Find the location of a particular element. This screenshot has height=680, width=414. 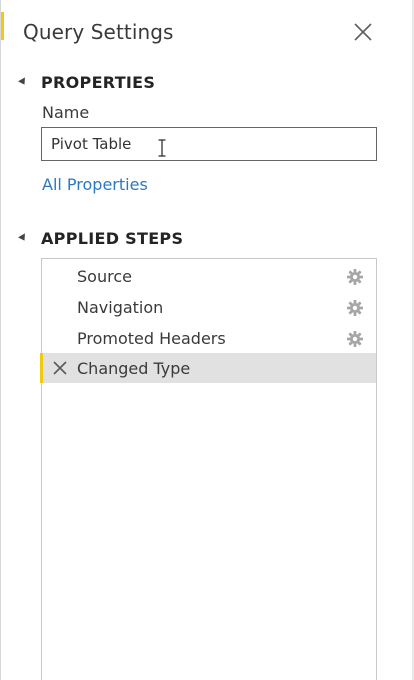

step-label: Changed Type is located at coordinates (134, 368).